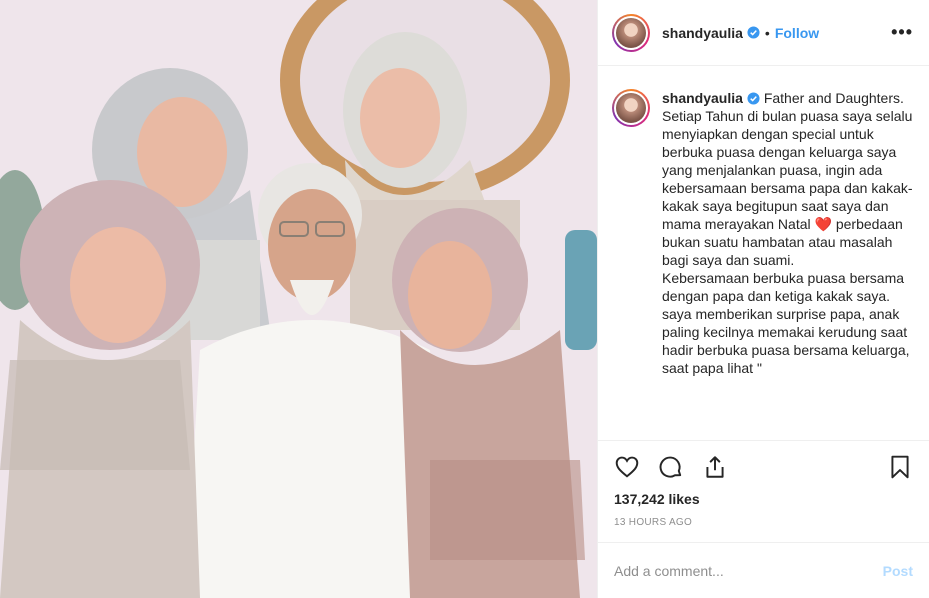  What do you see at coordinates (702, 33) in the screenshot?
I see `header-username: shandyaulia` at bounding box center [702, 33].